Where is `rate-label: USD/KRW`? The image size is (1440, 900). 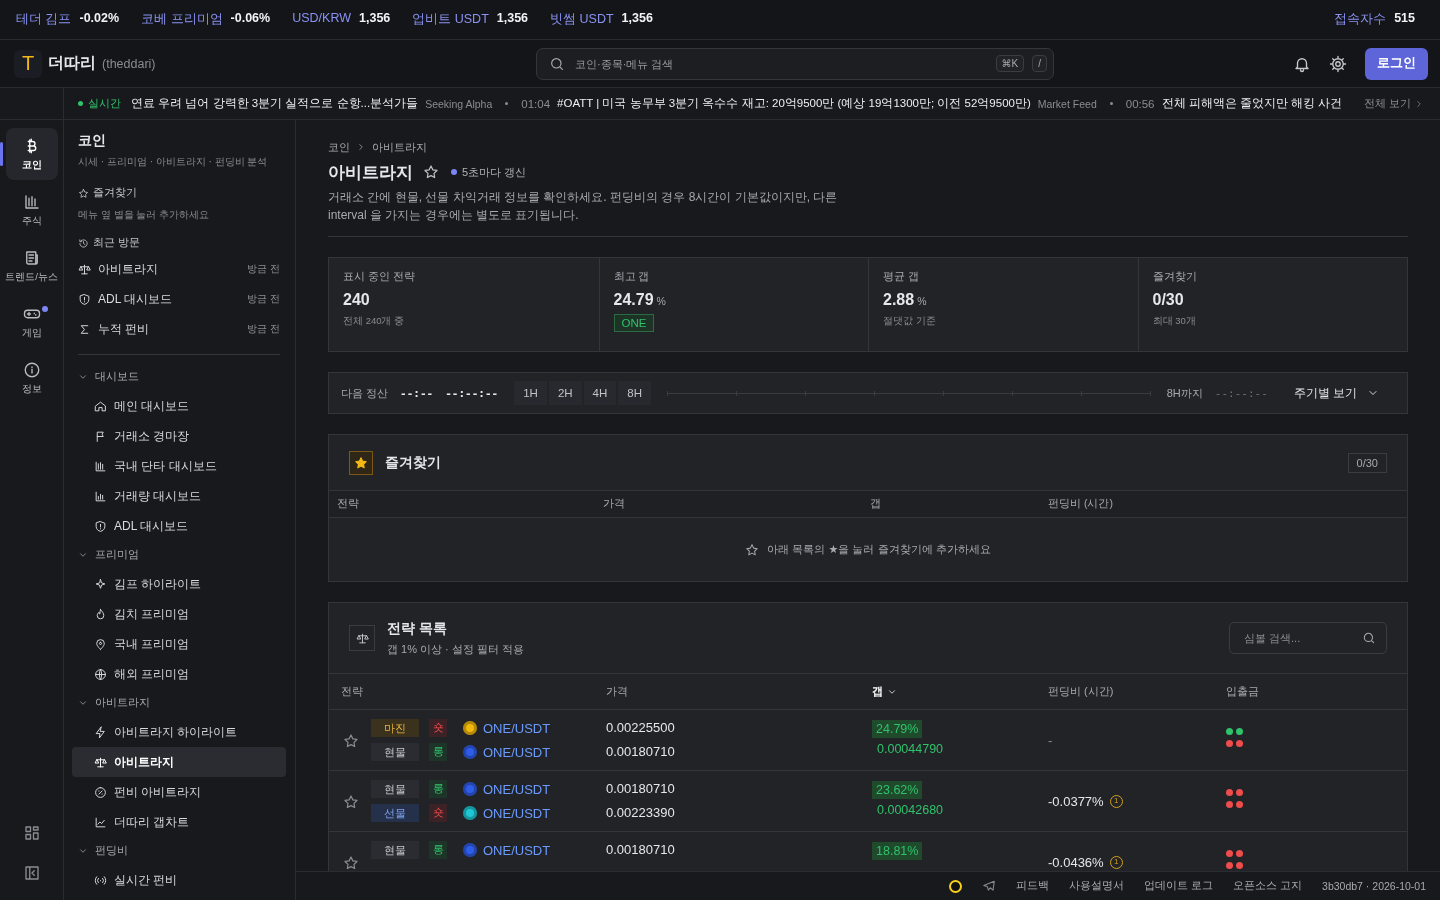 rate-label: USD/KRW is located at coordinates (321, 19).